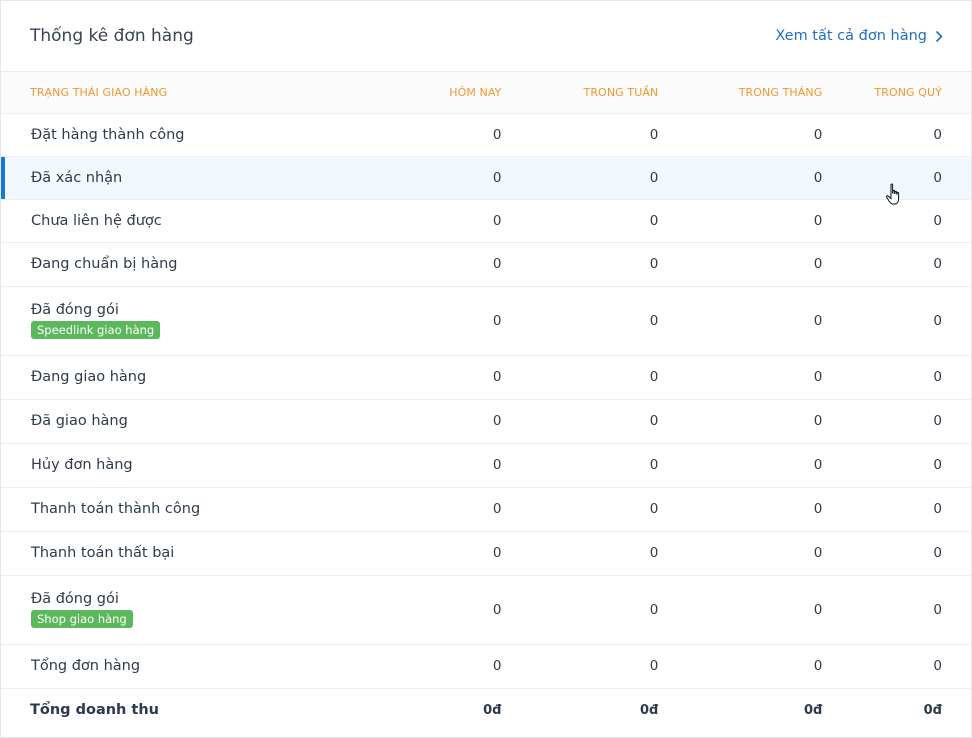 Image resolution: width=972 pixels, height=738 pixels. What do you see at coordinates (813, 710) in the screenshot?
I see `revenue-month: 0đ` at bounding box center [813, 710].